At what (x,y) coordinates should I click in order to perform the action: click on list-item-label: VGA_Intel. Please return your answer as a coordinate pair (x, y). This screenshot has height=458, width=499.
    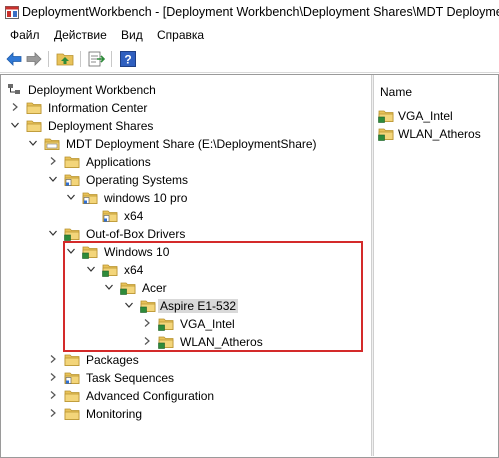
    Looking at the image, I should click on (425, 116).